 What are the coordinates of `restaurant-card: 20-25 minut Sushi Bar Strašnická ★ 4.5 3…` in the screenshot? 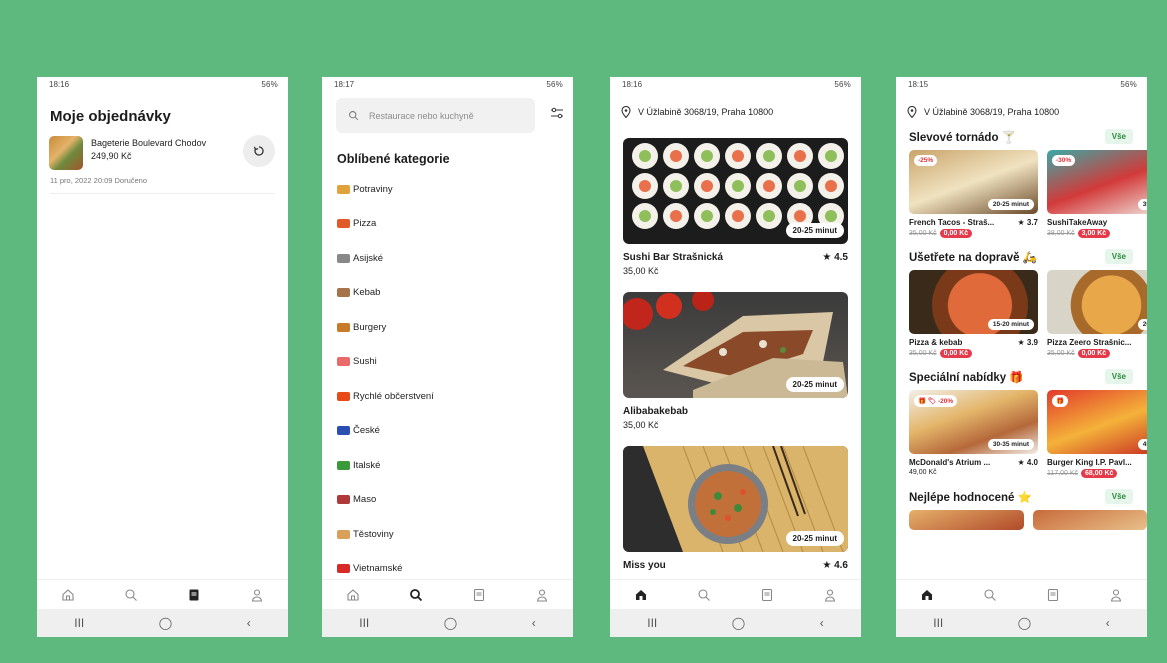 It's located at (735, 207).